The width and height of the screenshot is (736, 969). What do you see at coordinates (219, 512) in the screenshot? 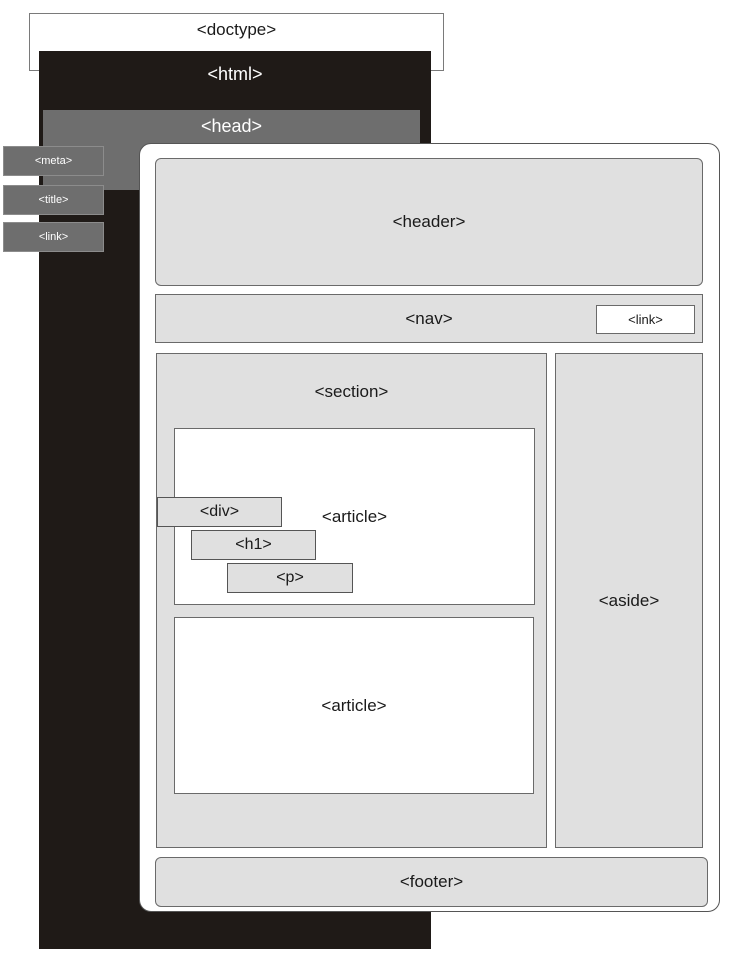
I see `div-box: <div>` at bounding box center [219, 512].